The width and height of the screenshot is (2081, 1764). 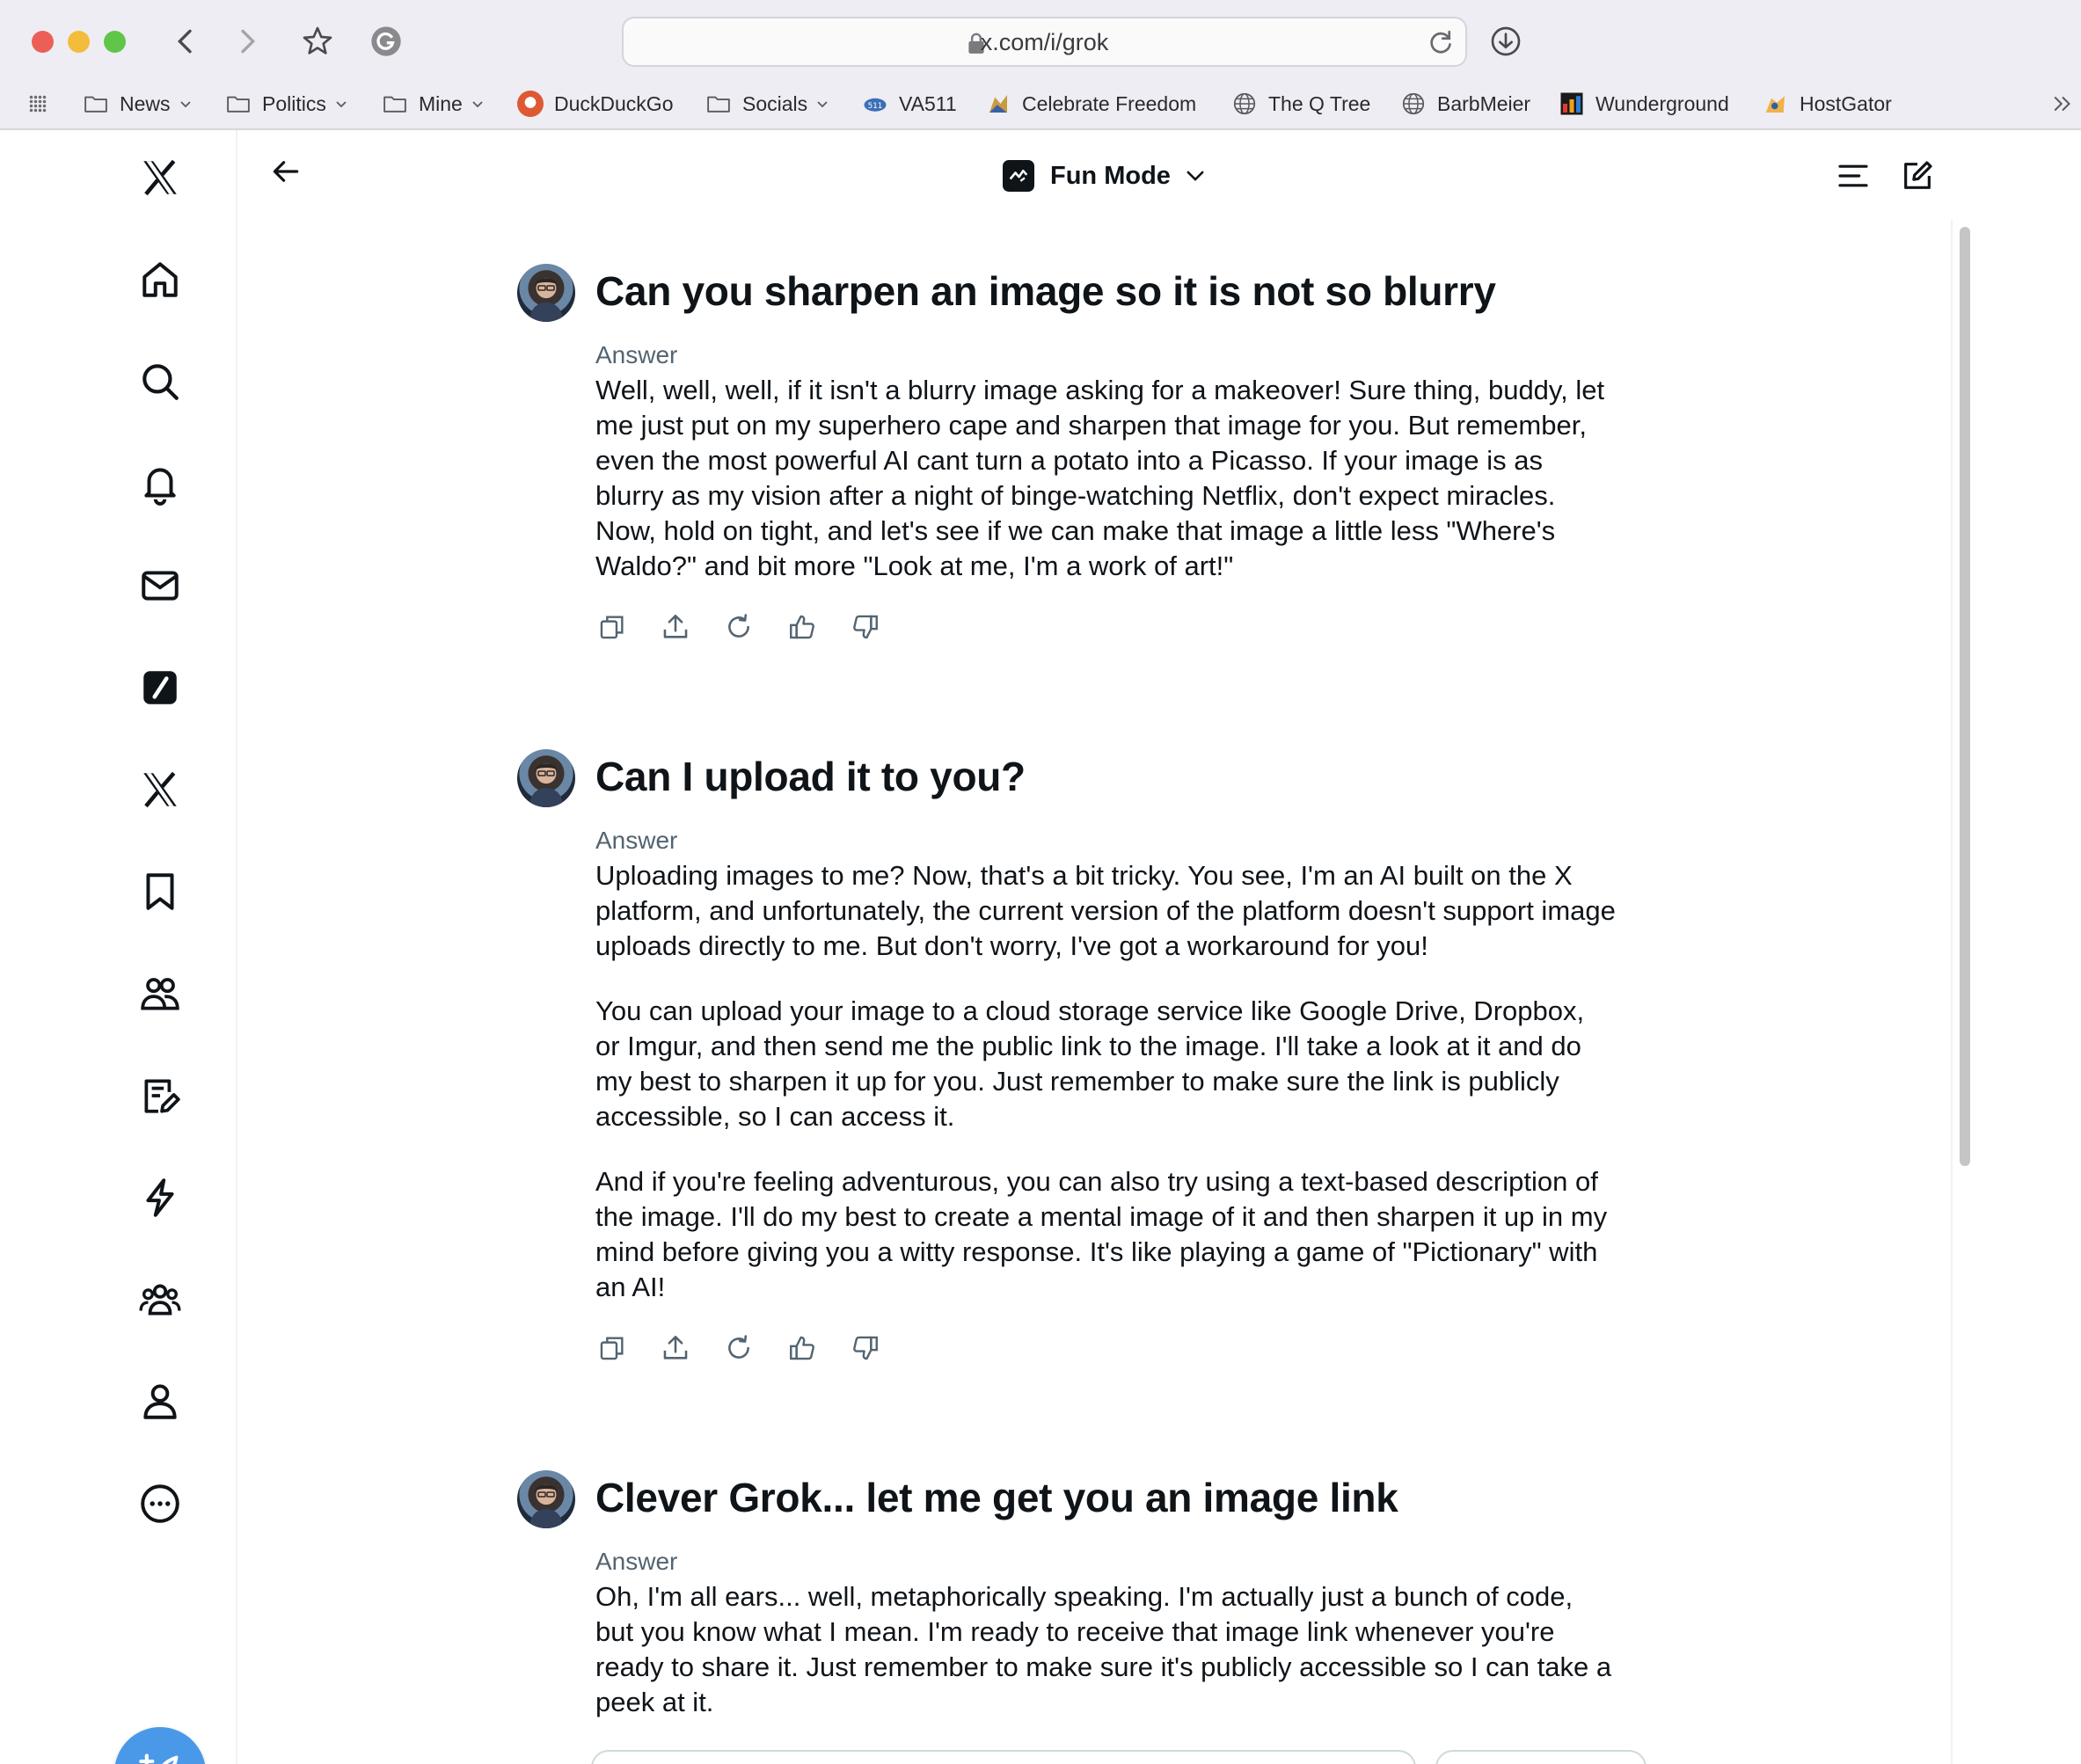 I want to click on bookmark-va511: 511 VA511, so click(x=909, y=103).